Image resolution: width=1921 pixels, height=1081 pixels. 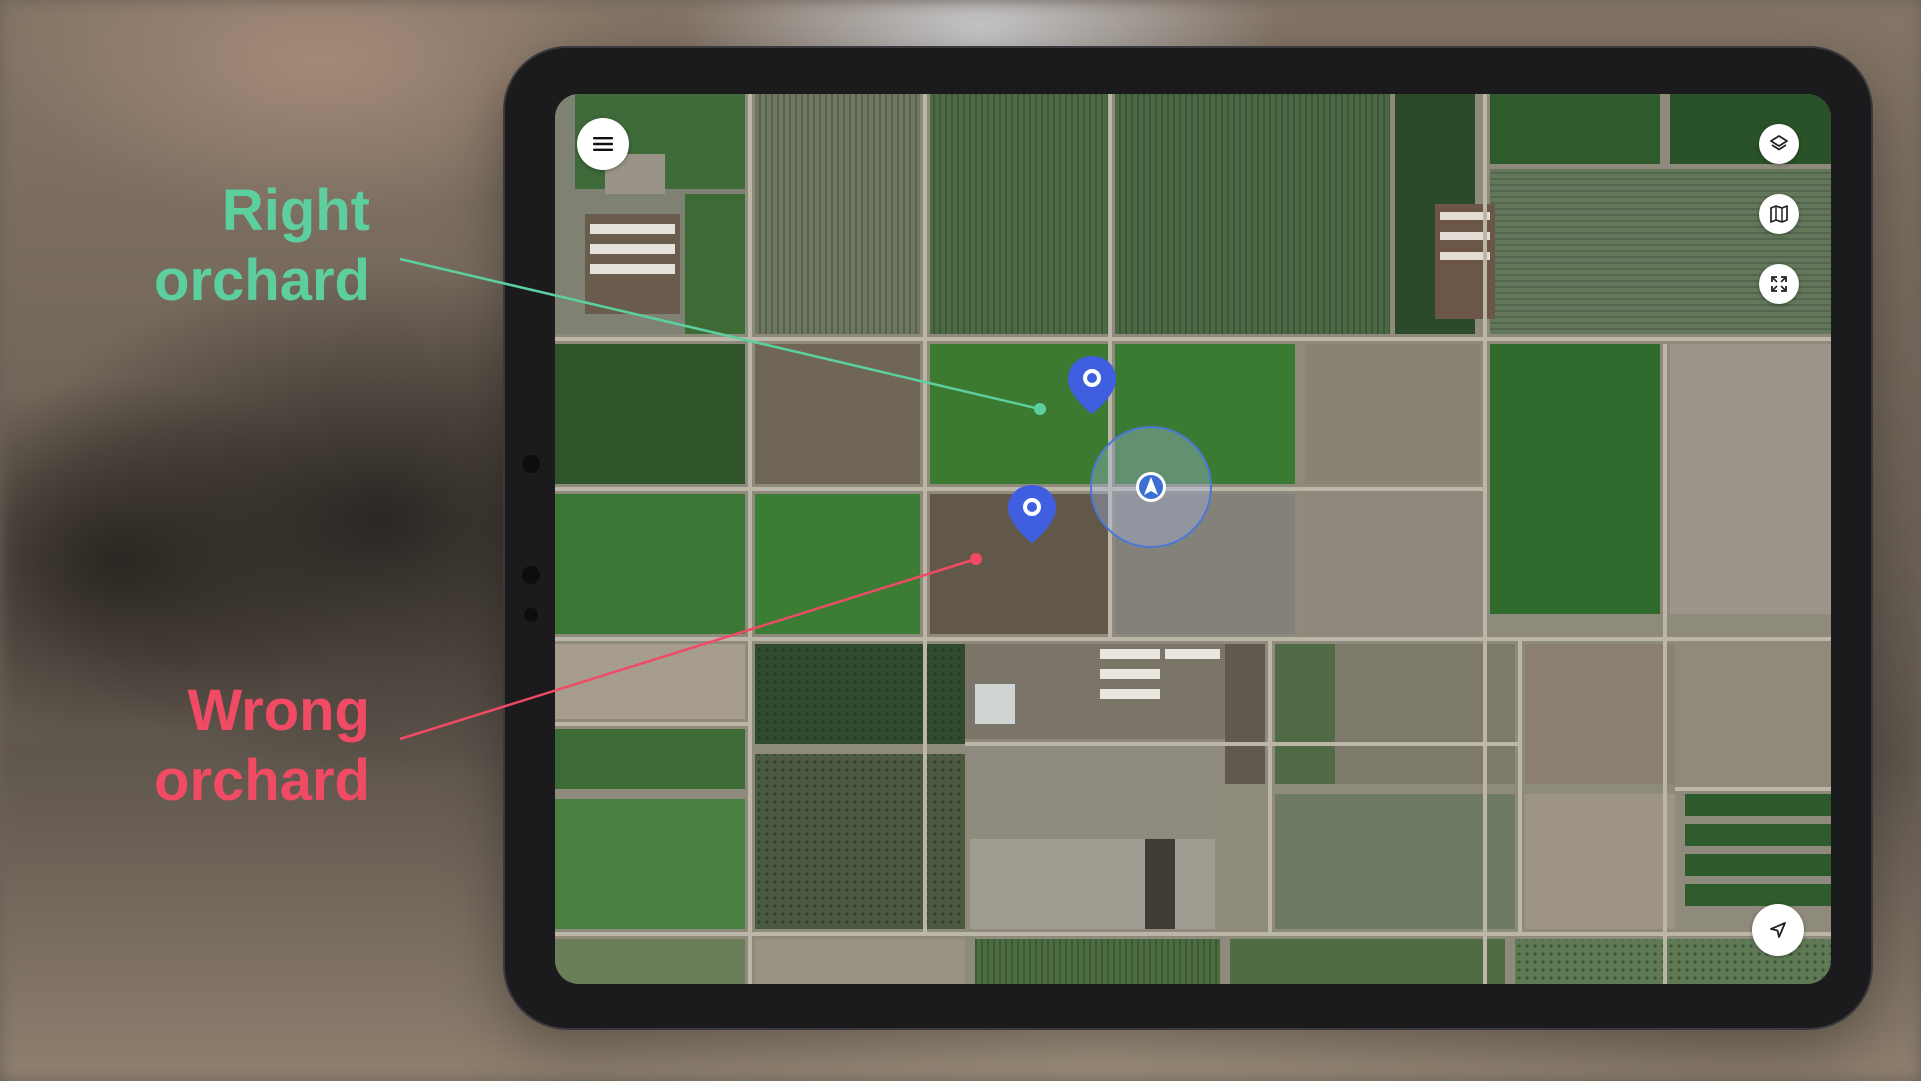 What do you see at coordinates (262, 780) in the screenshot?
I see `wrong-orchard-line2: orchard` at bounding box center [262, 780].